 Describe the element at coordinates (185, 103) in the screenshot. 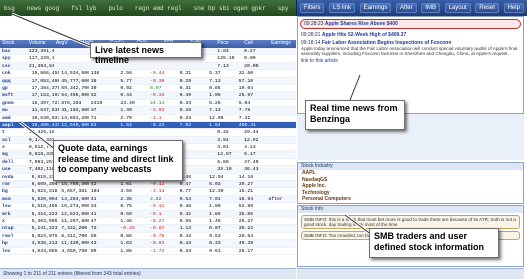

I see `table-cell: 0.34` at that location.